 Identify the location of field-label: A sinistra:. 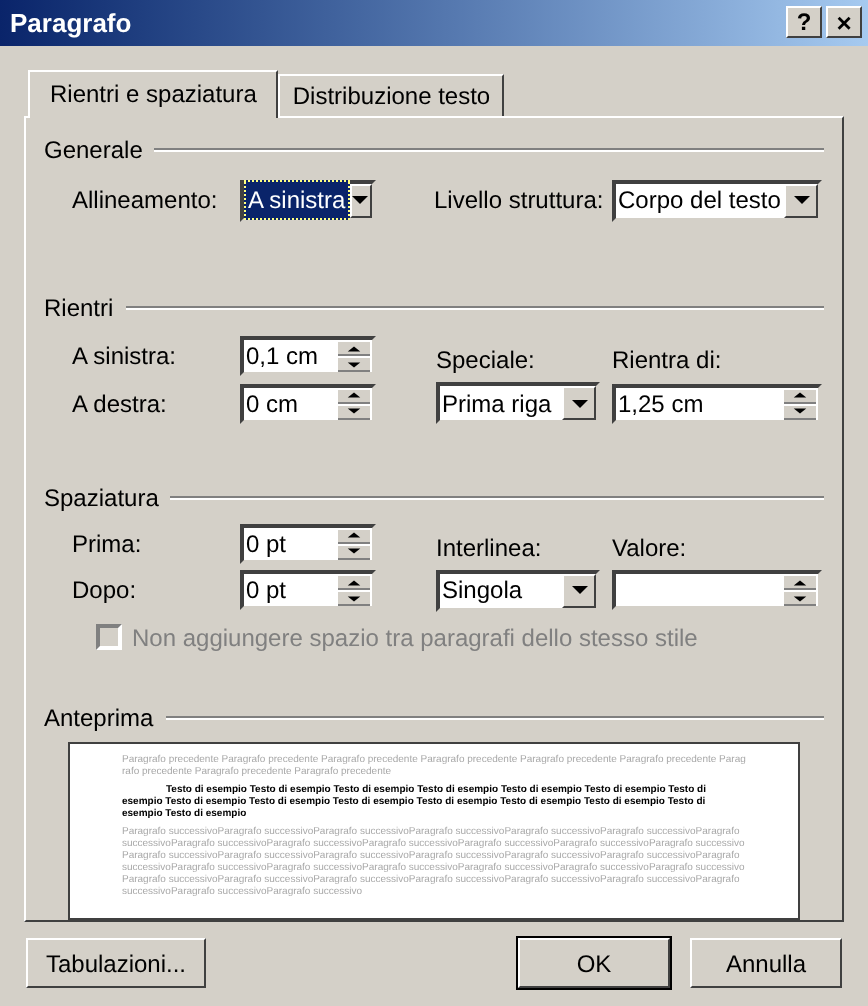
(124, 357).